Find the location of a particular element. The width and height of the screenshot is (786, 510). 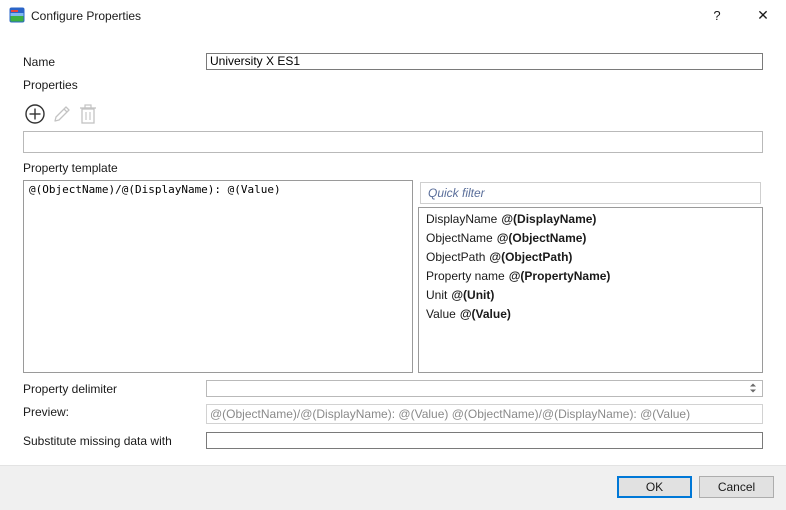

list-item: Property name @(PropertyName) is located at coordinates (590, 276).